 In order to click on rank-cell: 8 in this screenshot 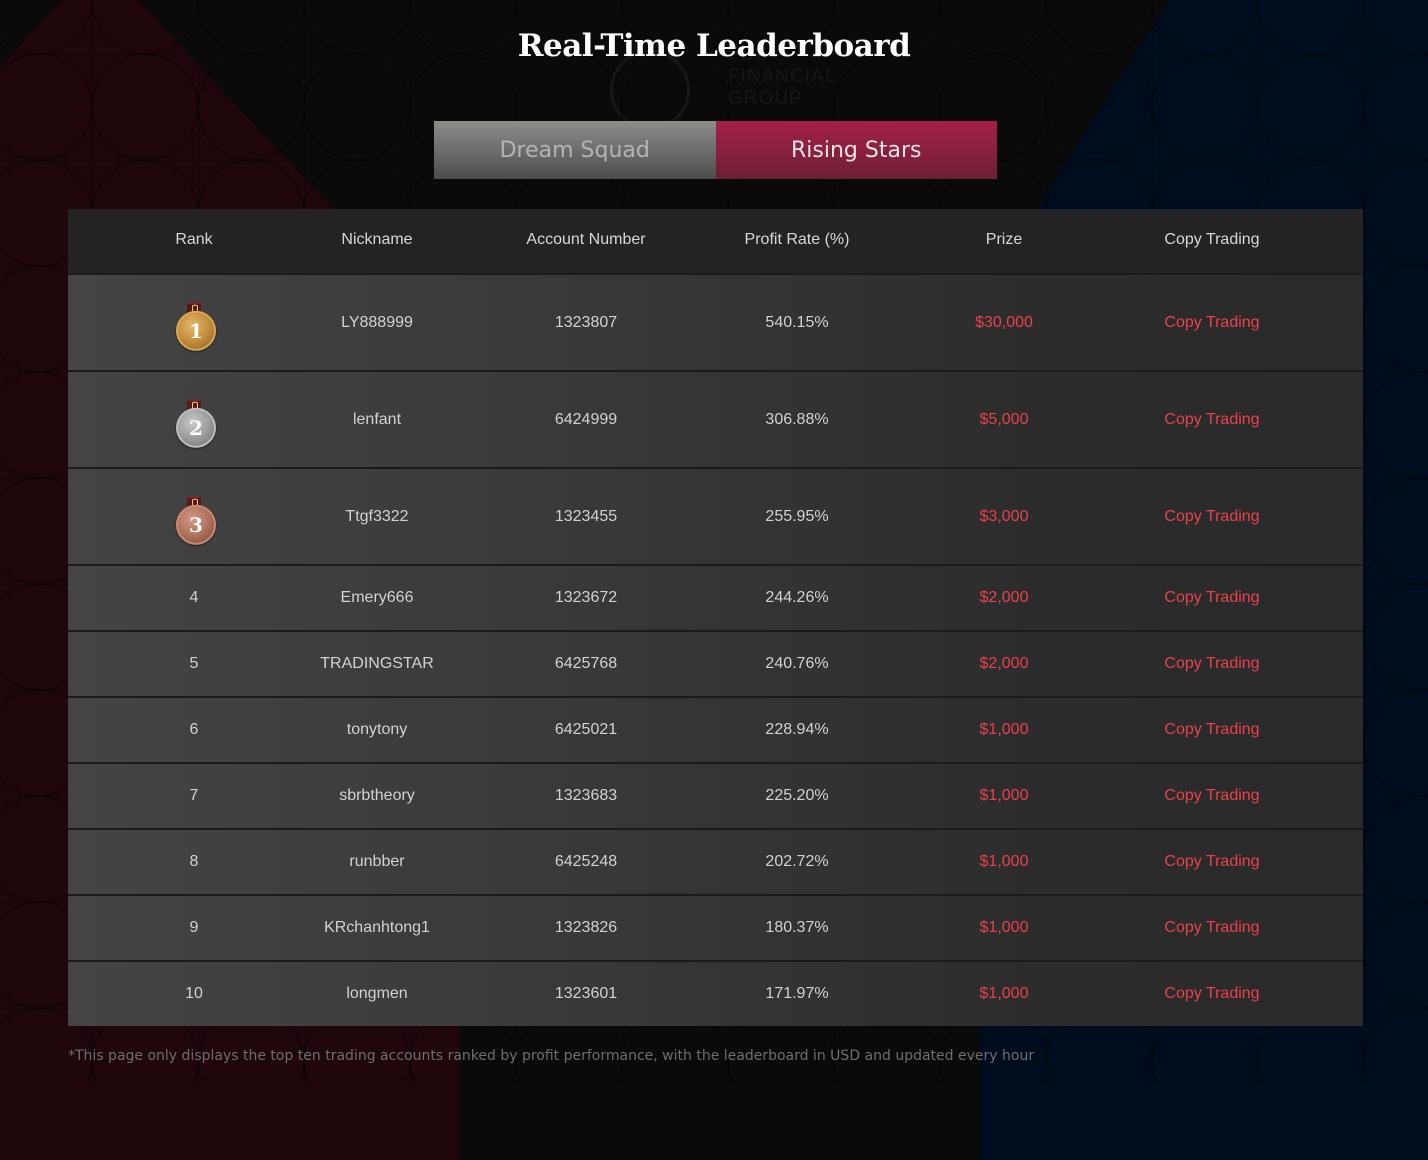, I will do `click(194, 861)`.